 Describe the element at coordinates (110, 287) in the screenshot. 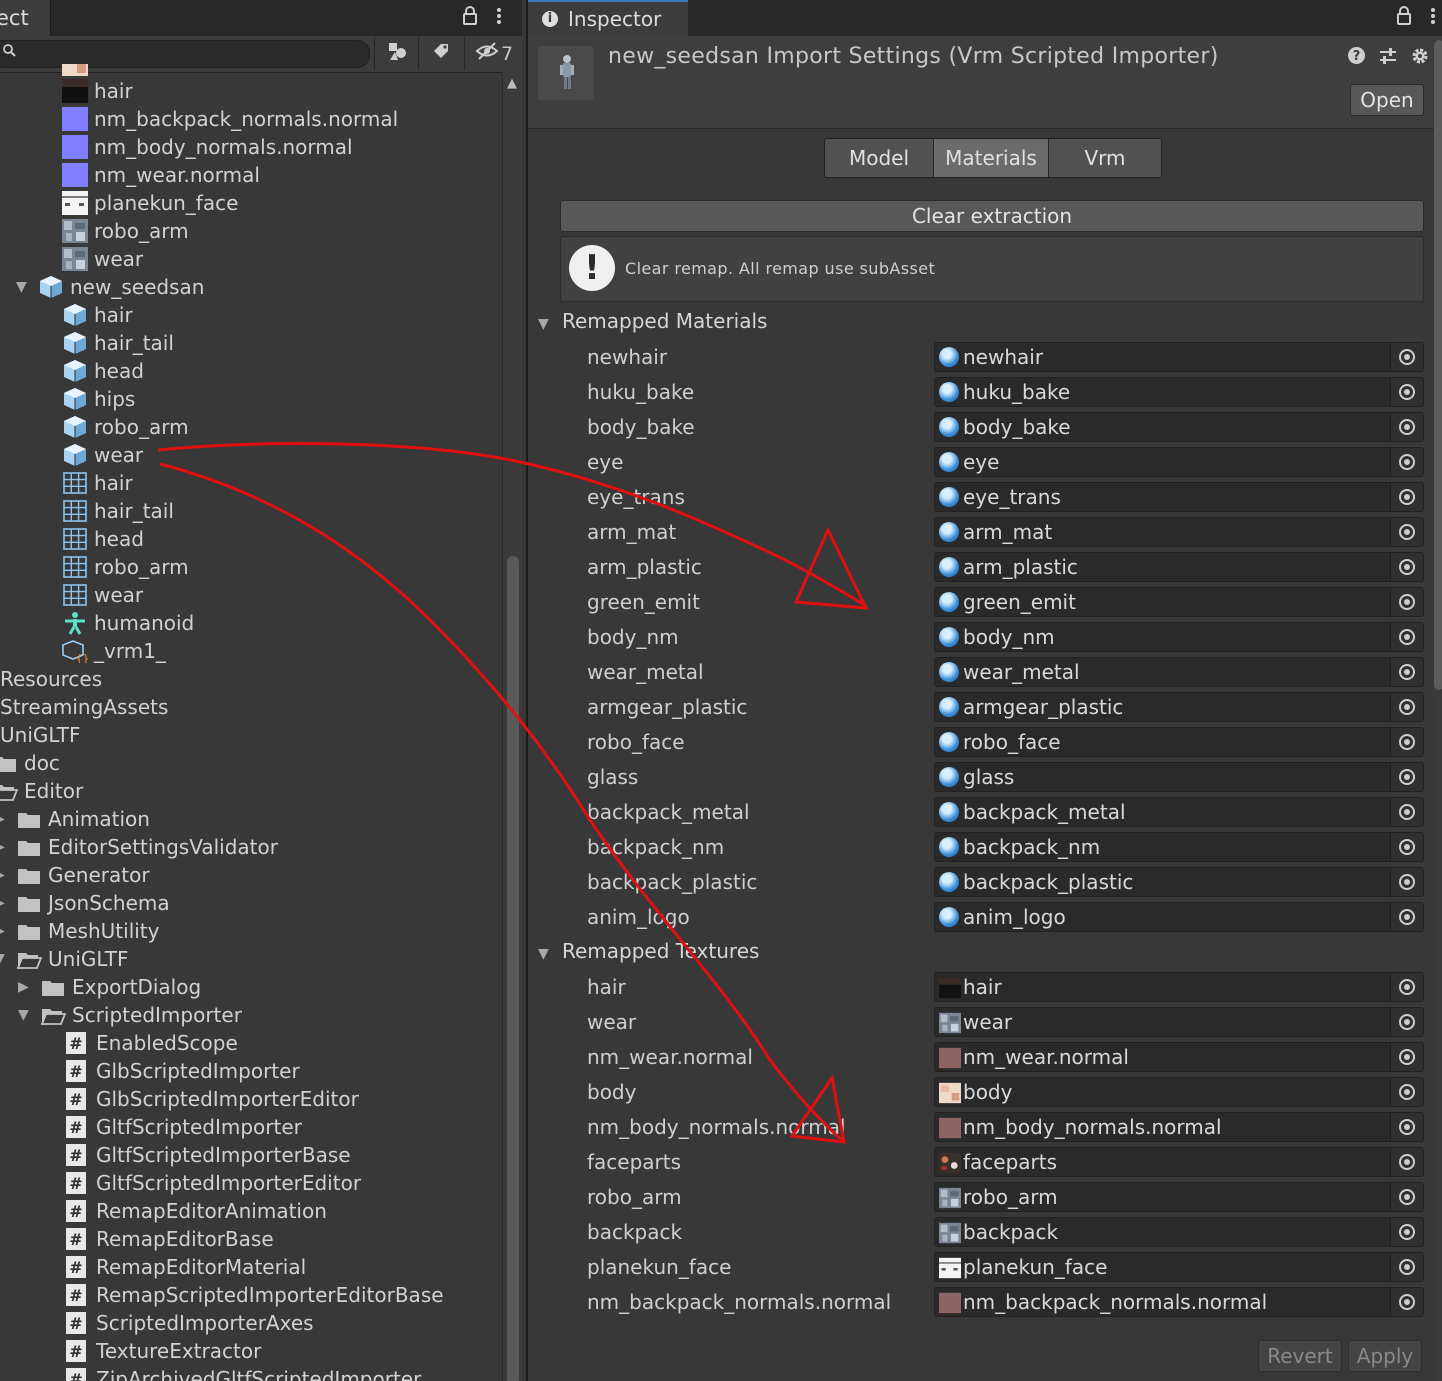

I see `tree-item: ▼ new_seedsan` at that location.